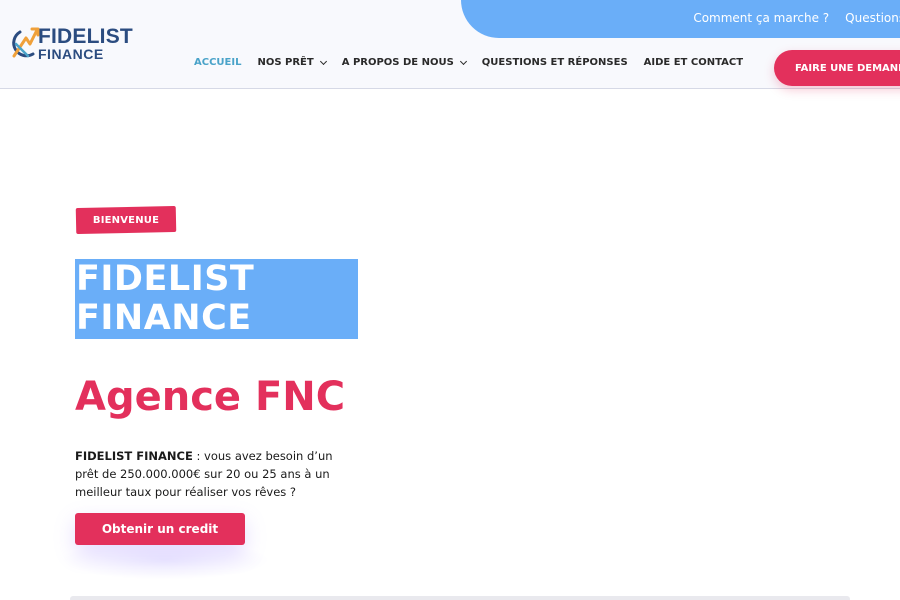 This screenshot has height=600, width=900. I want to click on nav-item-label: ACCUEIL, so click(218, 62).